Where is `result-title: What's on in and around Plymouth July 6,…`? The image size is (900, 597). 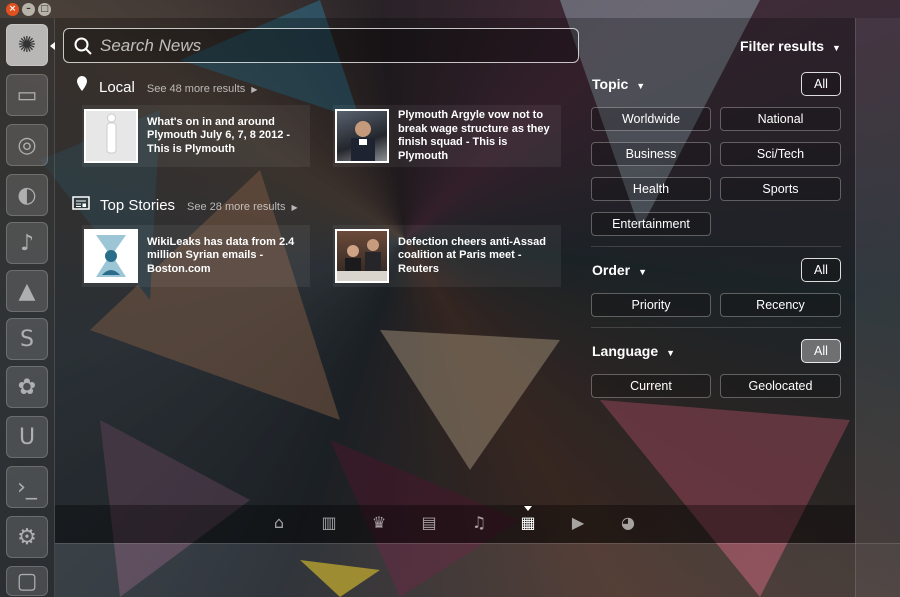 result-title: What's on in and around Plymouth July 6,… is located at coordinates (219, 135).